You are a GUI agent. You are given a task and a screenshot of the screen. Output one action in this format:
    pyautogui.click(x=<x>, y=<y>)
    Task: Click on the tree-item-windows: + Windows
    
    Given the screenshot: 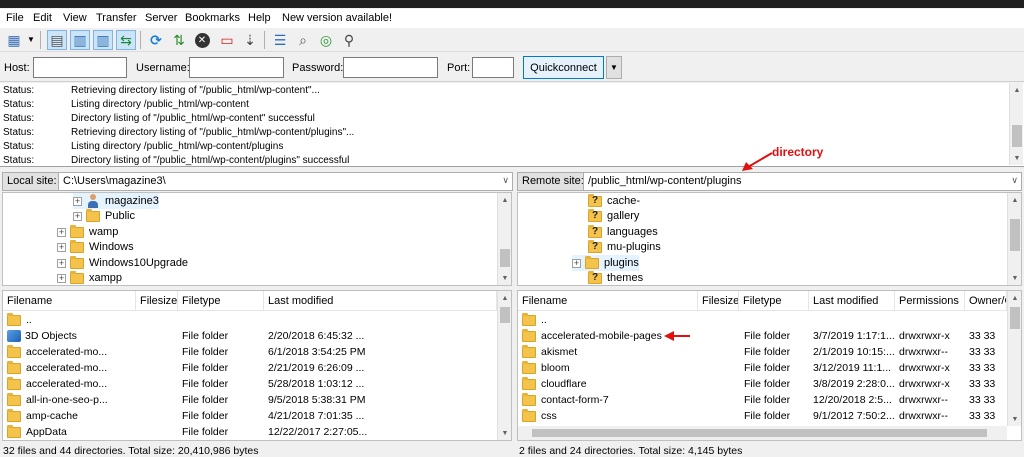 What is the action you would take?
    pyautogui.click(x=95, y=247)
    